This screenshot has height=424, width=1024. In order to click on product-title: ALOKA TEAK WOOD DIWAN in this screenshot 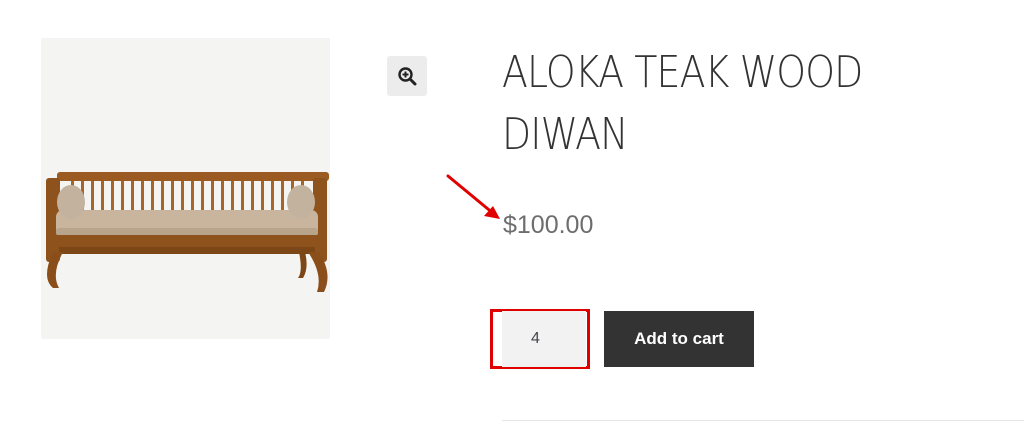, I will do `click(682, 103)`.